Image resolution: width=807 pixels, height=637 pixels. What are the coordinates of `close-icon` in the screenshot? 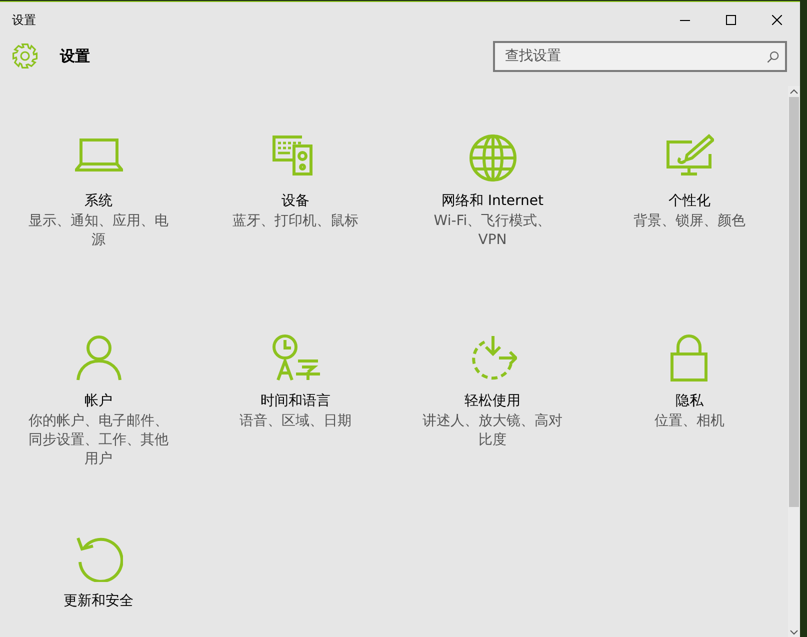 It's located at (777, 20).